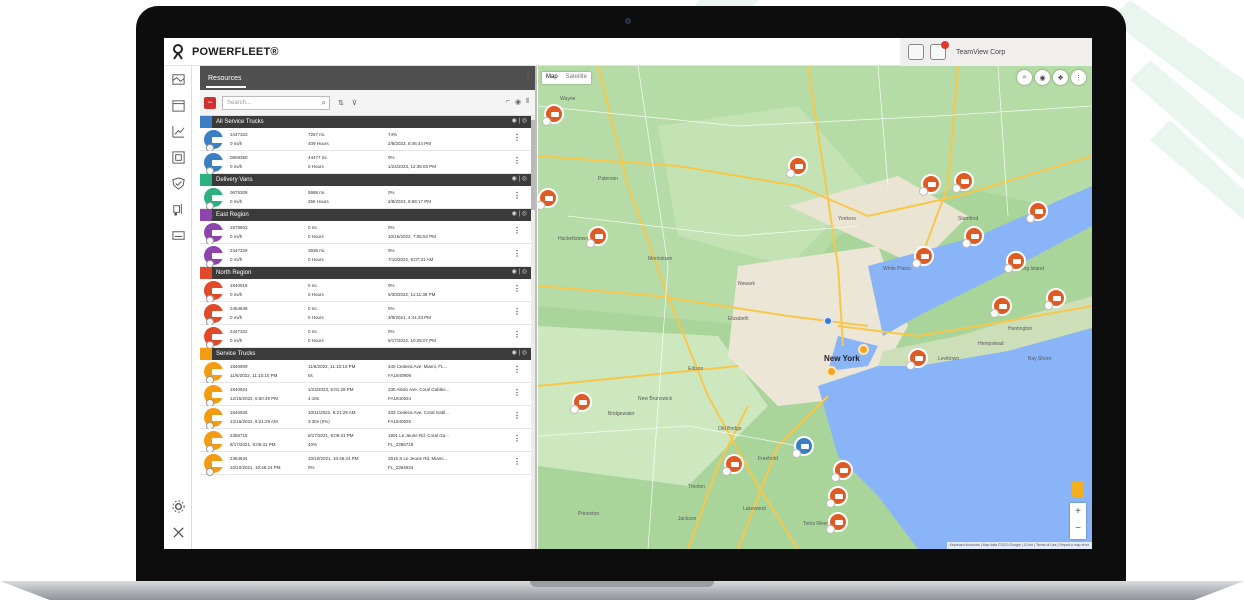 Image resolution: width=1244 pixels, height=600 pixels. What do you see at coordinates (828, 321) in the screenshot?
I see `current-location-dot` at bounding box center [828, 321].